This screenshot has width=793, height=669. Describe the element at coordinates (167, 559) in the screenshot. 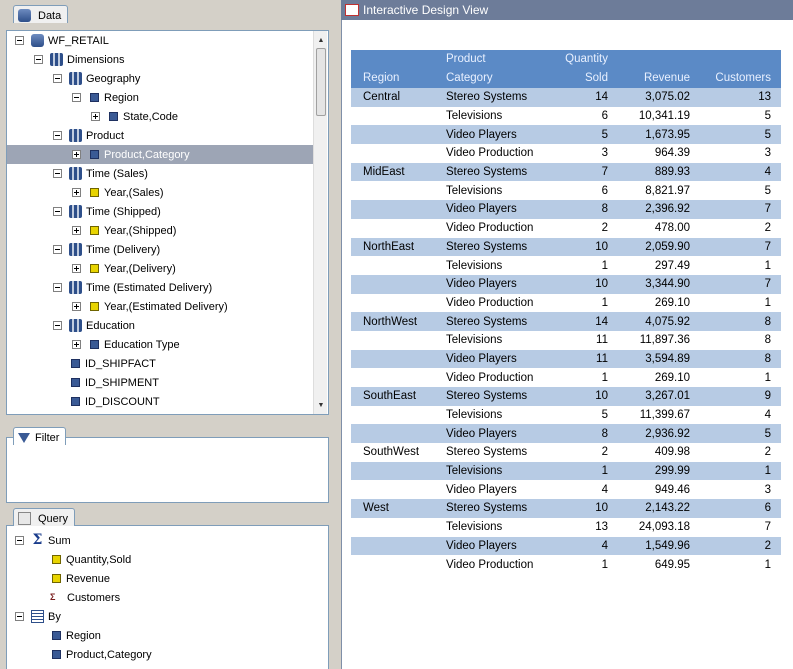

I see `query-tree-item-quantity-sold: Quantity,Sold` at that location.